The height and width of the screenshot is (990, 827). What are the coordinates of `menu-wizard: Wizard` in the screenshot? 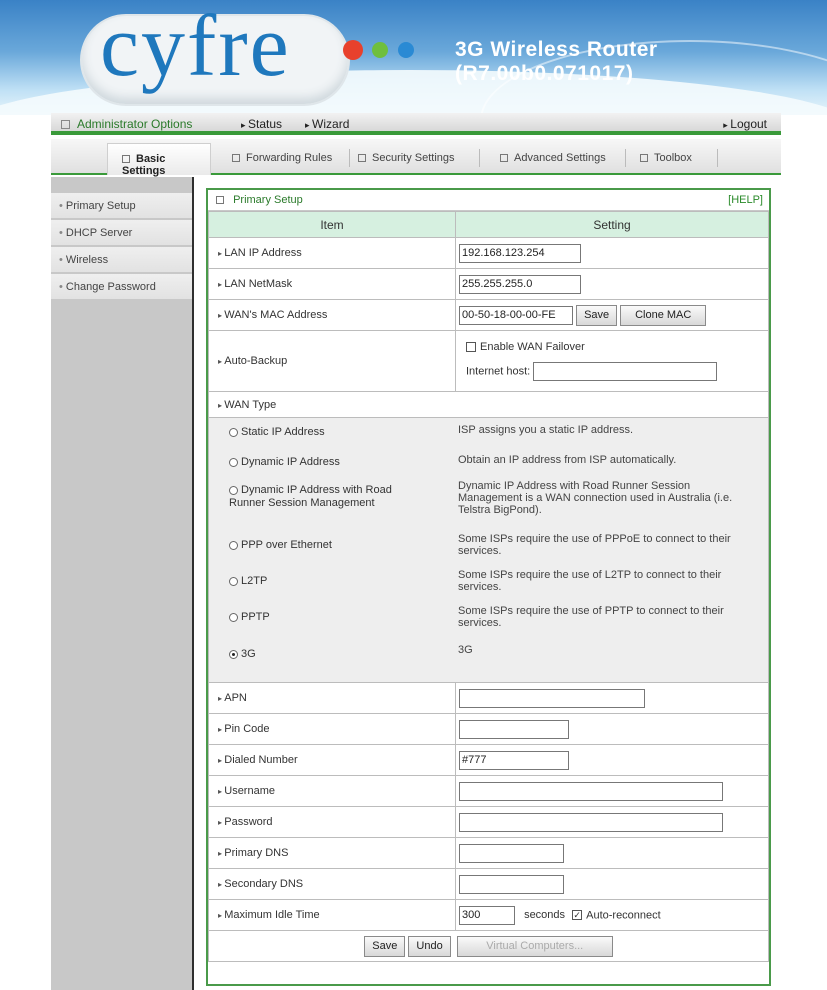 It's located at (327, 124).